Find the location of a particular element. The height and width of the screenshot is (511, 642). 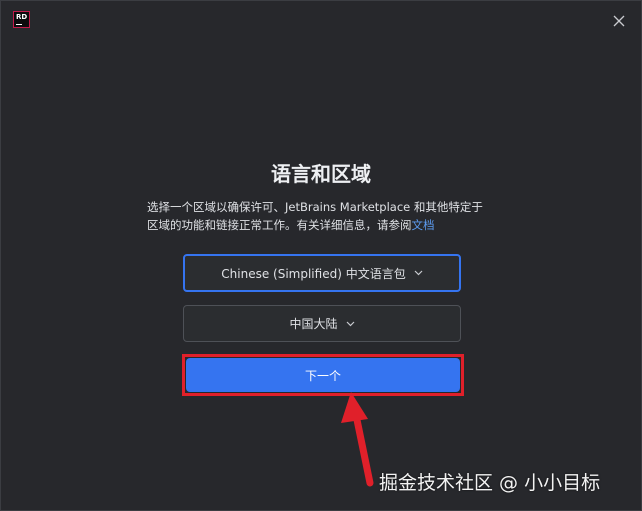

close-icon is located at coordinates (619, 21).